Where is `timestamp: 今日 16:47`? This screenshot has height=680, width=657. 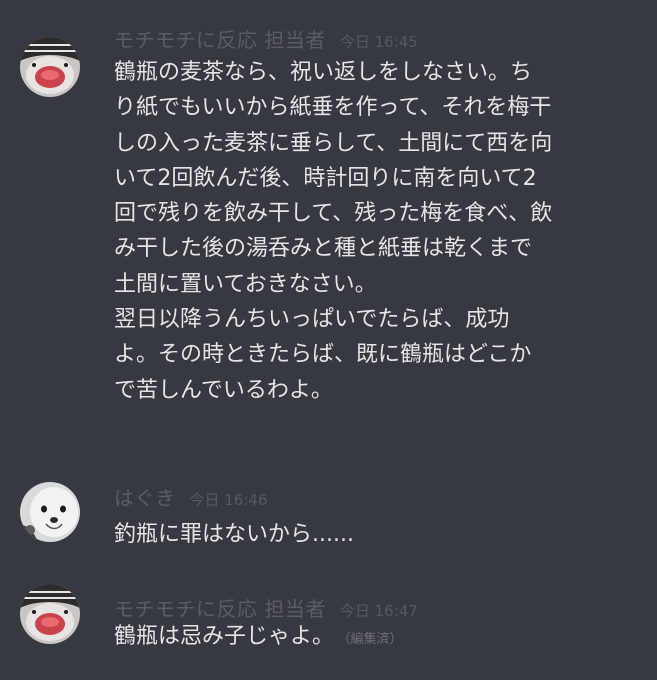 timestamp: 今日 16:47 is located at coordinates (378, 611).